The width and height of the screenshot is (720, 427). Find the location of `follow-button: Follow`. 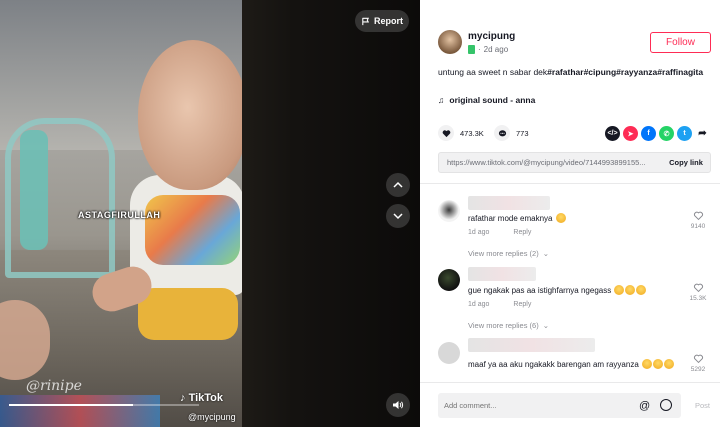

follow-button: Follow is located at coordinates (680, 42).